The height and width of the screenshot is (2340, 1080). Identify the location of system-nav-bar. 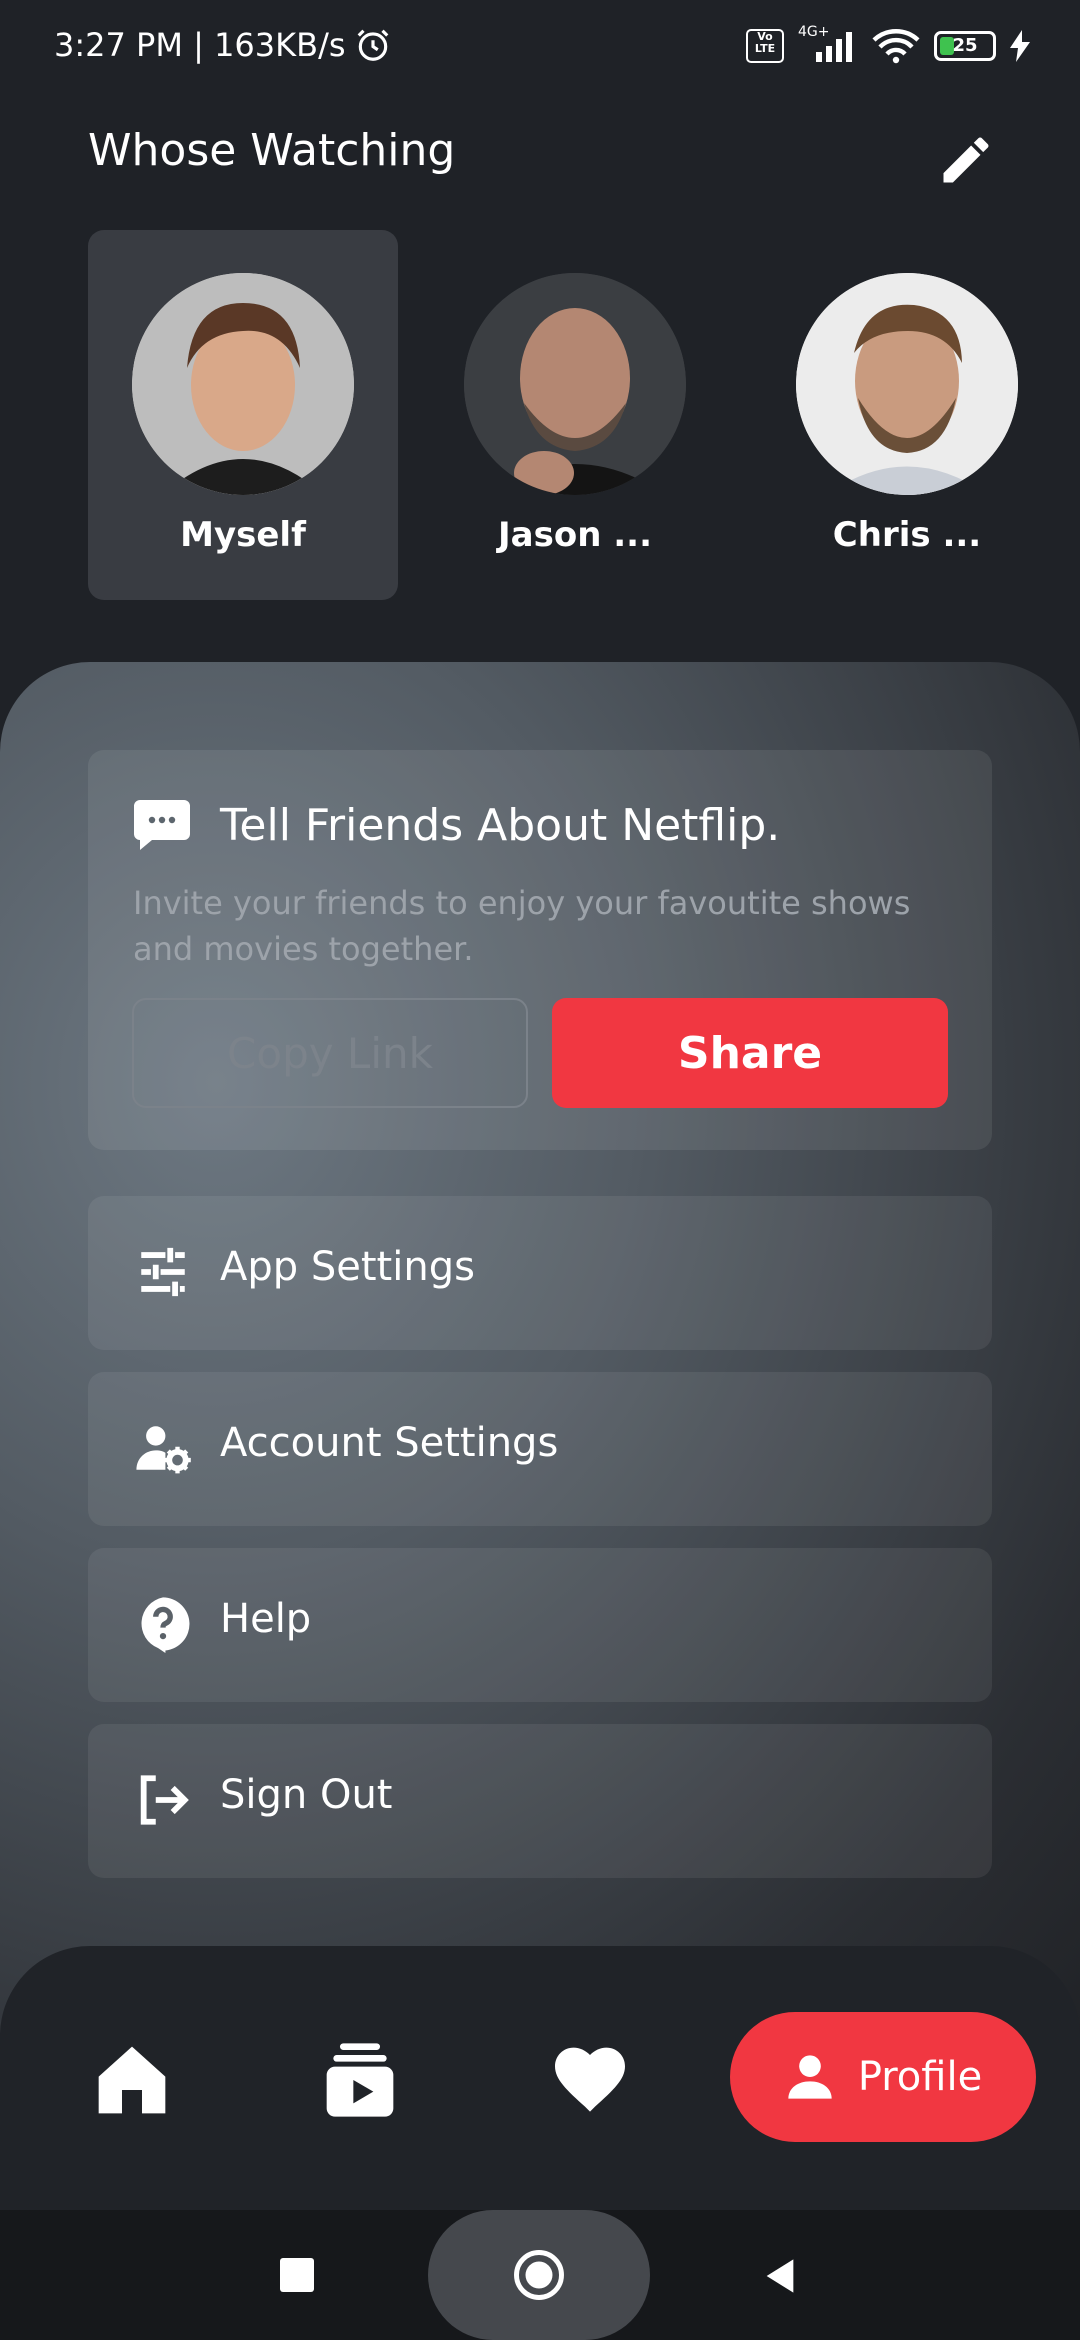
(540, 2275).